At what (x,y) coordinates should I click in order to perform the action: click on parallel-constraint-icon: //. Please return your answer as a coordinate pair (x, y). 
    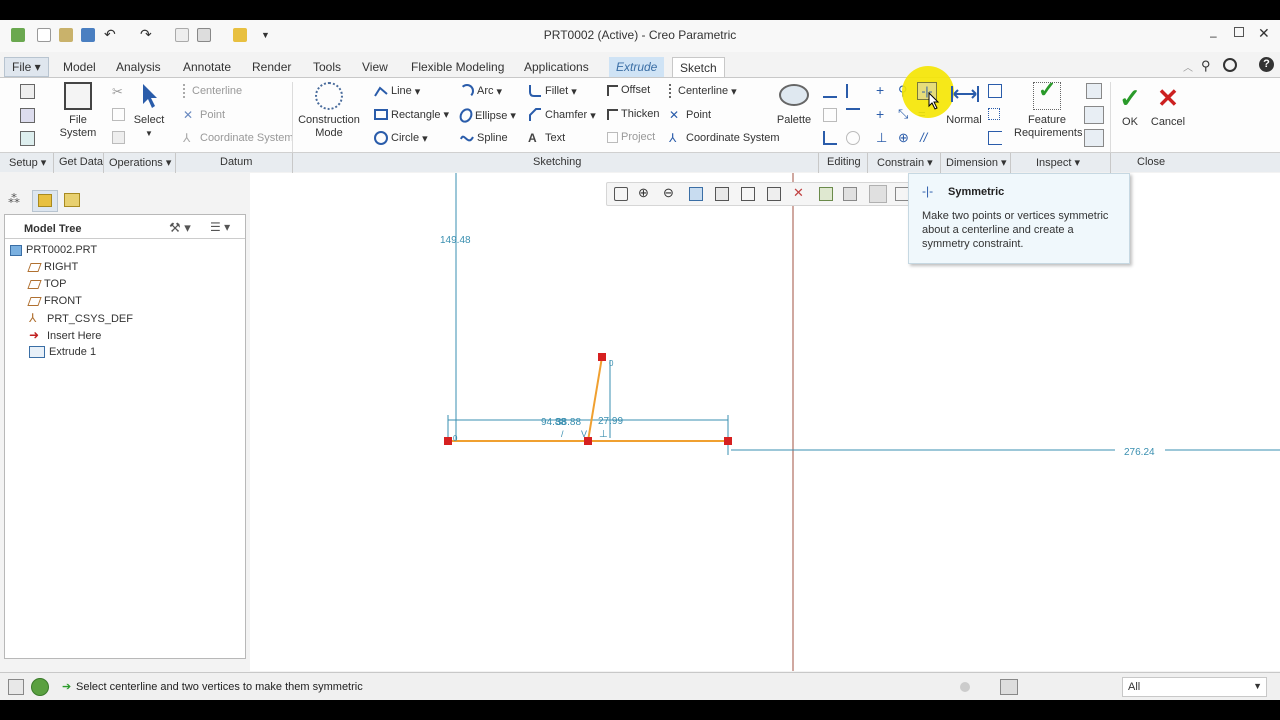
    Looking at the image, I should click on (923, 137).